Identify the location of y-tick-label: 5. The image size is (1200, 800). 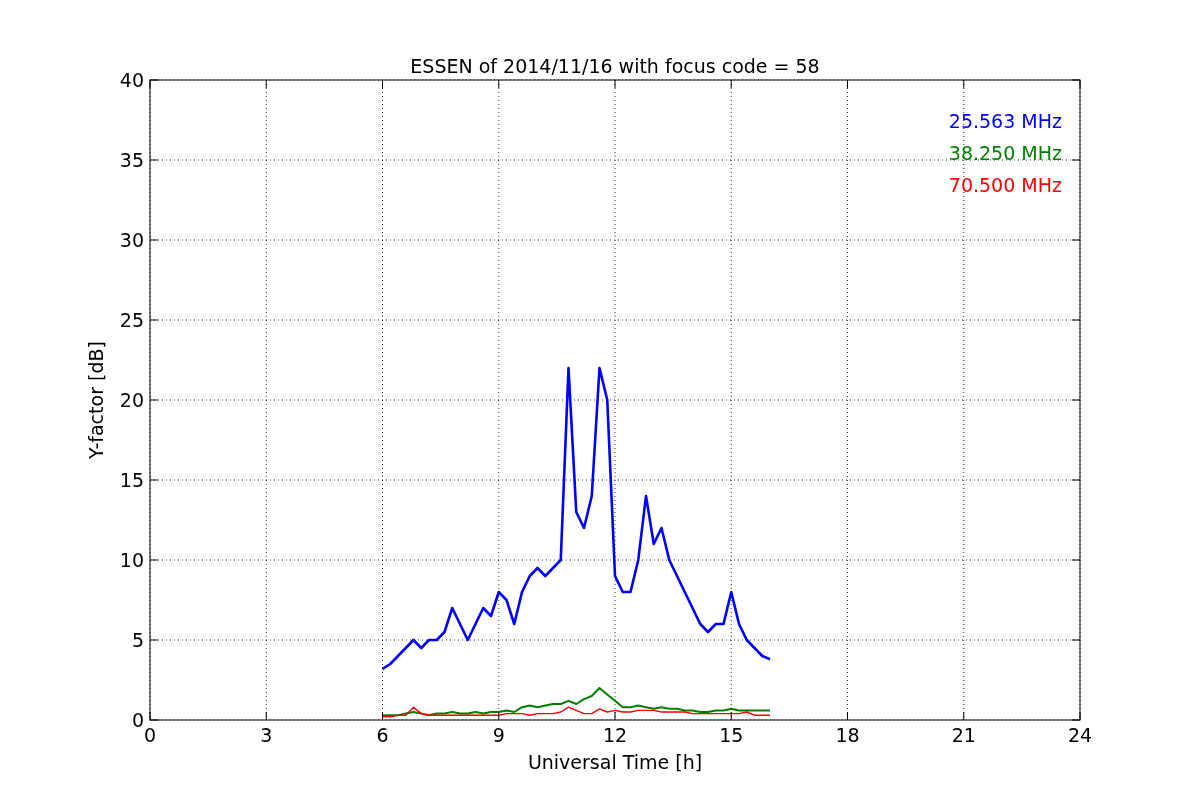
(137, 640).